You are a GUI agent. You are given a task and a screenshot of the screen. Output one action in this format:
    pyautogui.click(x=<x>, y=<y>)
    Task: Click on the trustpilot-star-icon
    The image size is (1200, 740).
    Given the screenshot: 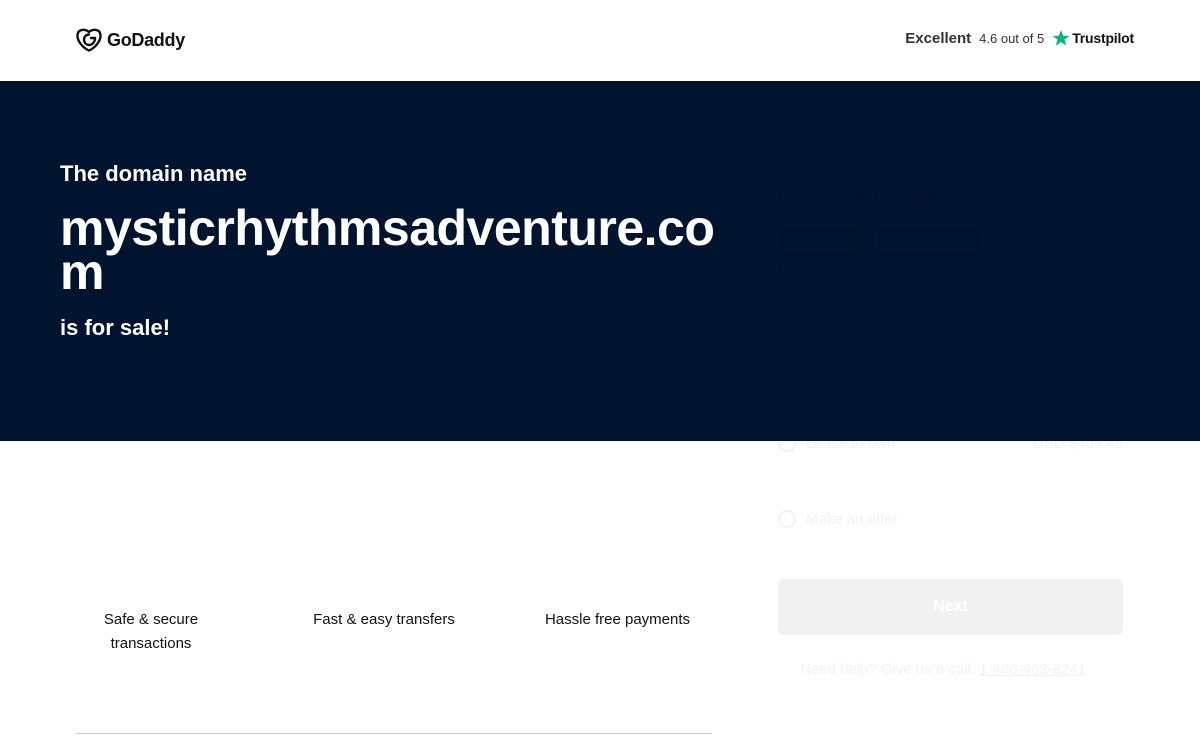 What is the action you would take?
    pyautogui.click(x=1061, y=38)
    